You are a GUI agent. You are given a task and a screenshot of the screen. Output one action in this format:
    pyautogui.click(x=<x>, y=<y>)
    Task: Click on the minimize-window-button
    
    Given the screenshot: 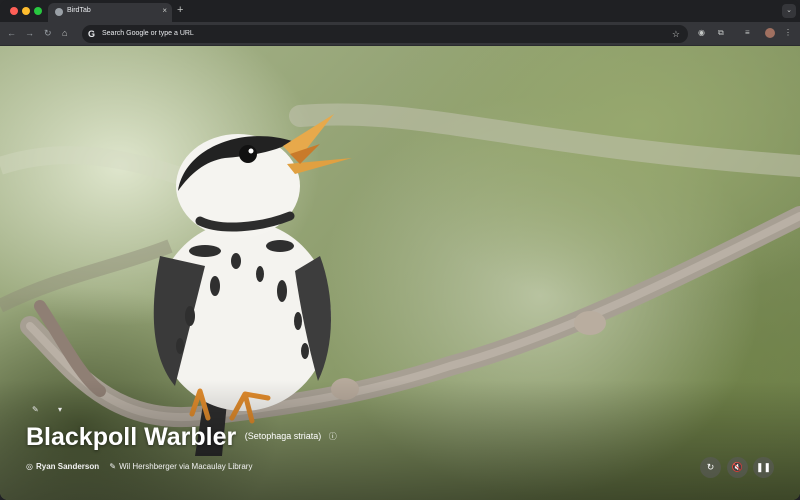 What is the action you would take?
    pyautogui.click(x=26, y=11)
    